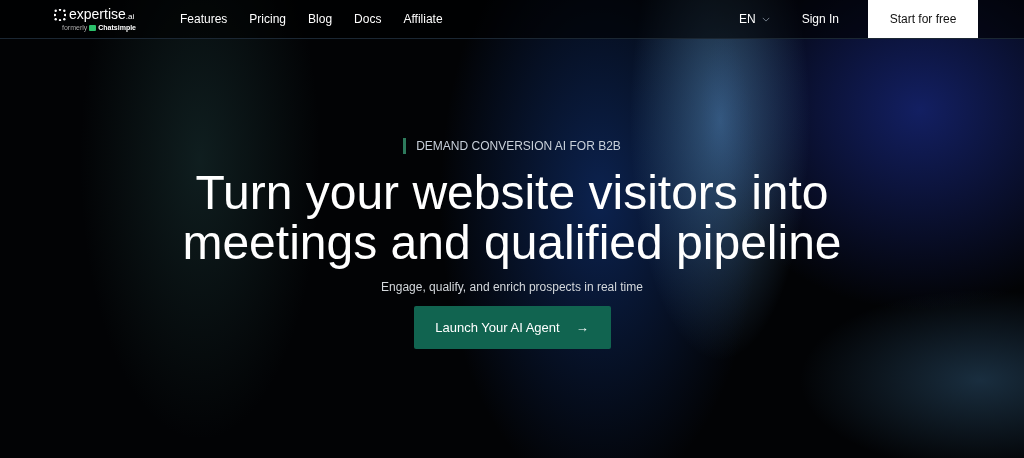 Image resolution: width=1024 pixels, height=458 pixels. Describe the element at coordinates (368, 19) in the screenshot. I see `nav-link: Docs` at that location.